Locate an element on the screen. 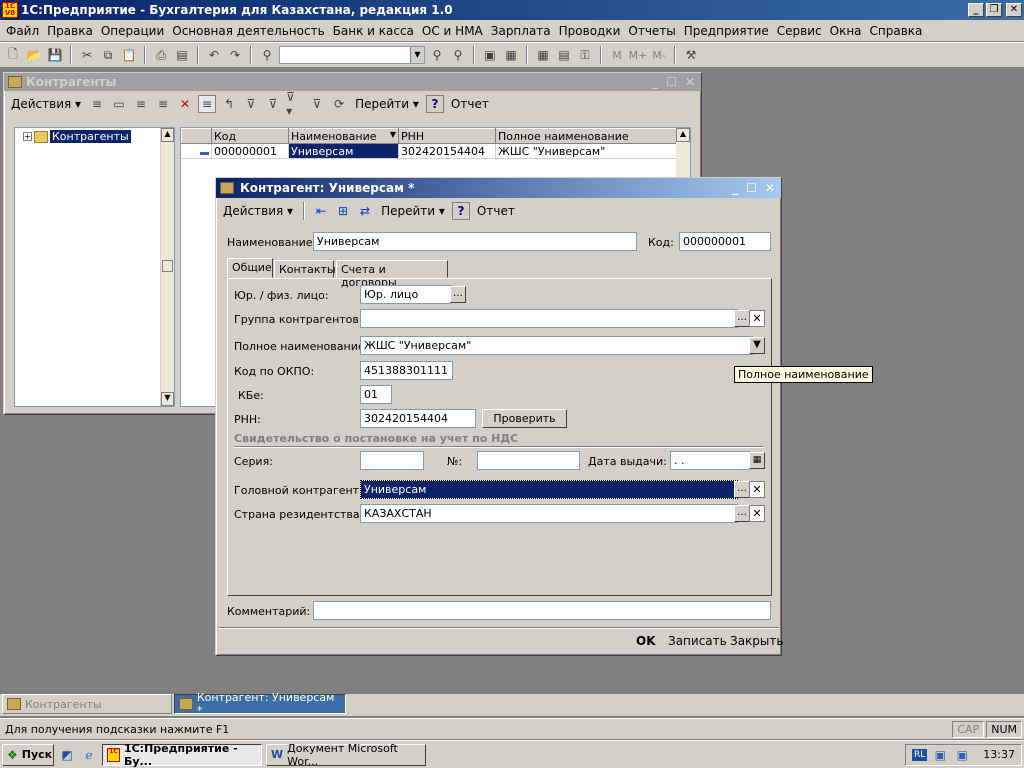 The height and width of the screenshot is (768, 1024). group-field is located at coordinates (549, 318).